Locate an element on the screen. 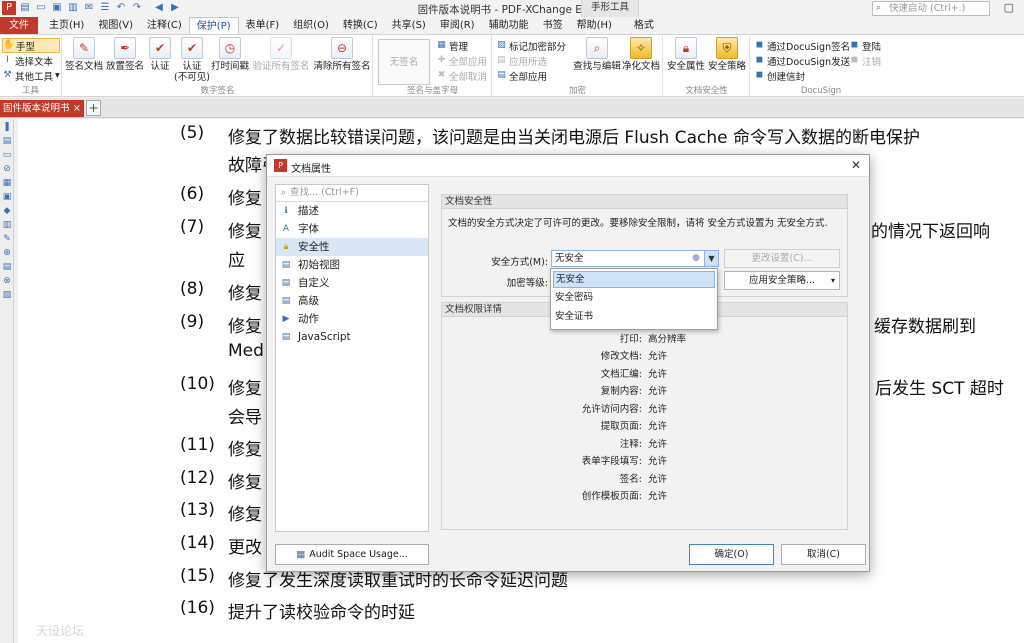 This screenshot has height=643, width=1024. nav-item-actions: ▶ 动作 is located at coordinates (352, 319).